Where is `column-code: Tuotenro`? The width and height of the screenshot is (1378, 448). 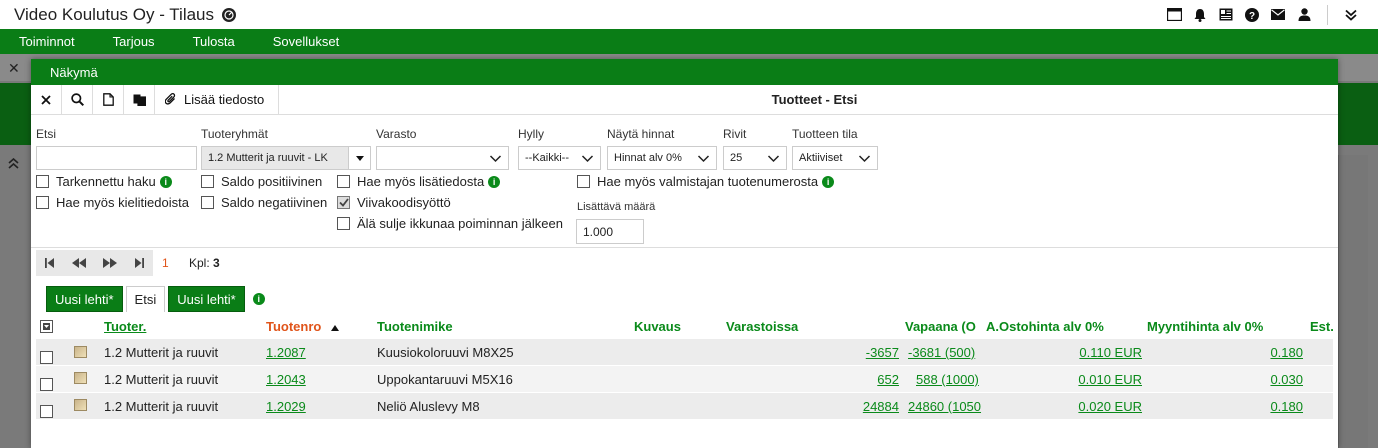
column-code: Tuotenro is located at coordinates (302, 326).